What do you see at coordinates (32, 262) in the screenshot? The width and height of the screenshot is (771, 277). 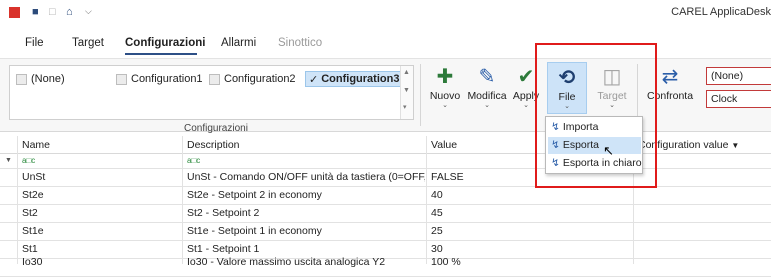 I see `cell-name: Io30` at bounding box center [32, 262].